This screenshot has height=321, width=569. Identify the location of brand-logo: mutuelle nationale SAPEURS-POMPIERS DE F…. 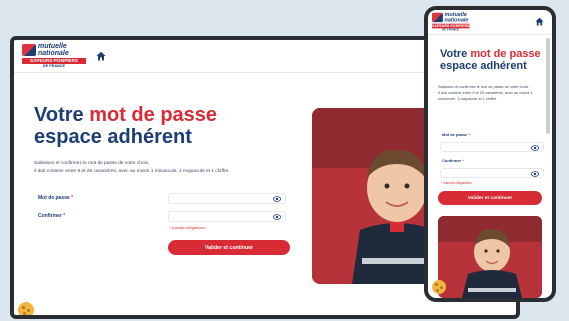
(54, 56).